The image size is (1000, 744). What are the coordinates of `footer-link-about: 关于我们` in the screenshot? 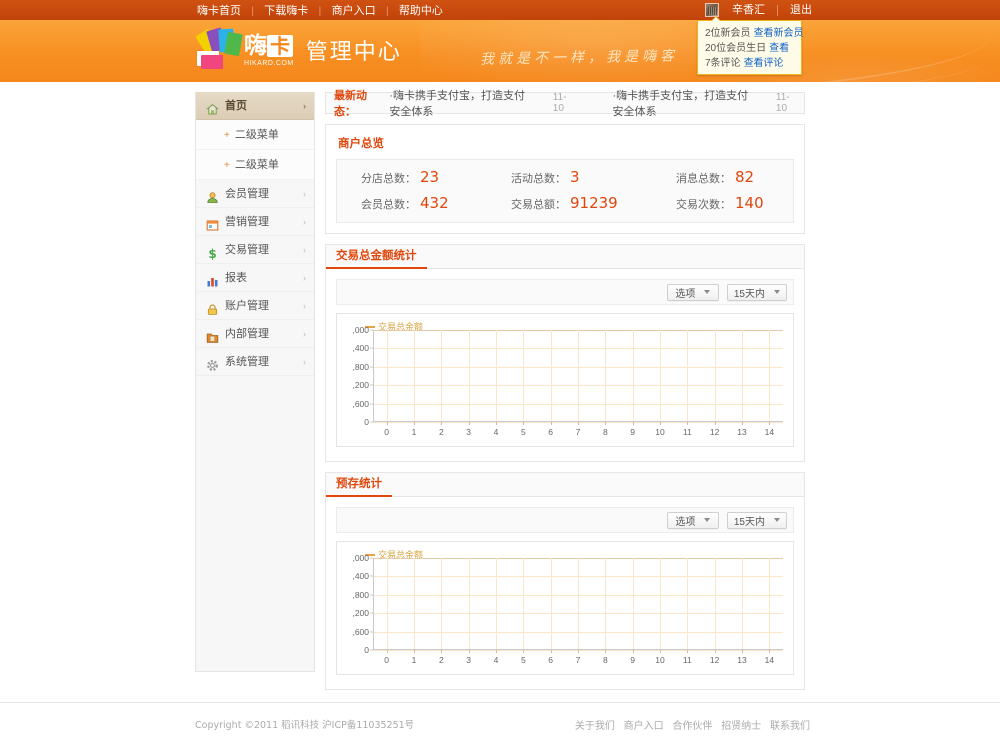 It's located at (595, 726).